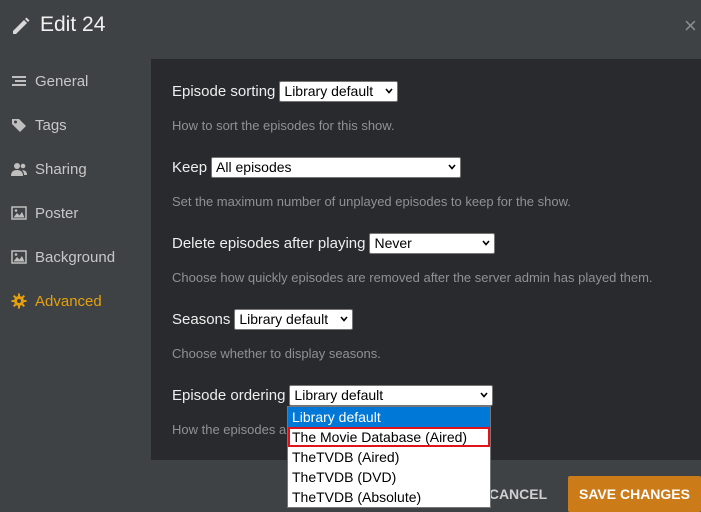  Describe the element at coordinates (51, 125) in the screenshot. I see `sidebar-item-label: Tags` at that location.